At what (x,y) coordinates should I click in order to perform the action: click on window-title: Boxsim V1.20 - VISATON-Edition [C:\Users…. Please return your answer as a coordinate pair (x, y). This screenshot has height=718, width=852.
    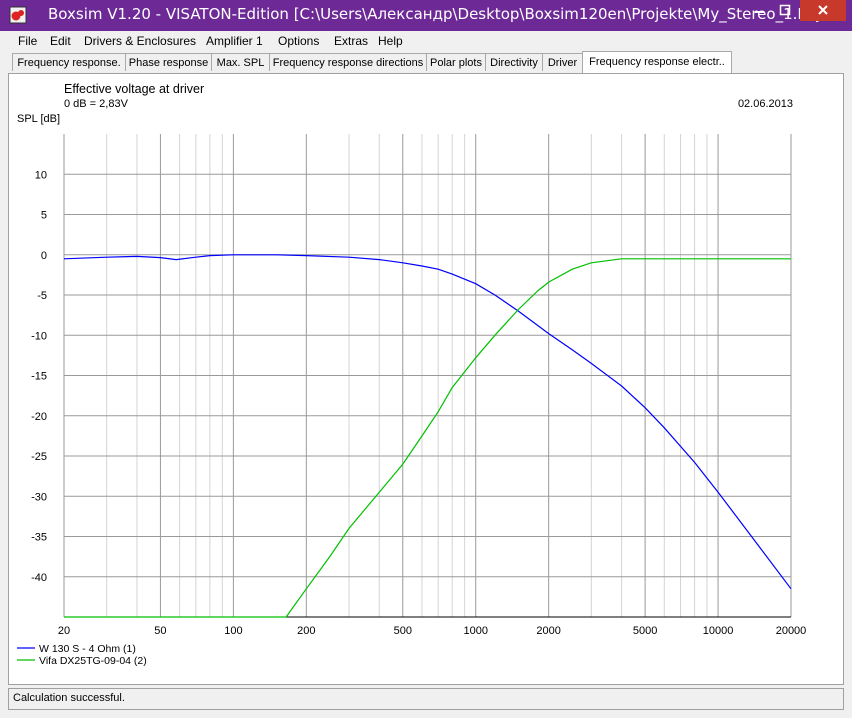
    Looking at the image, I should click on (437, 14).